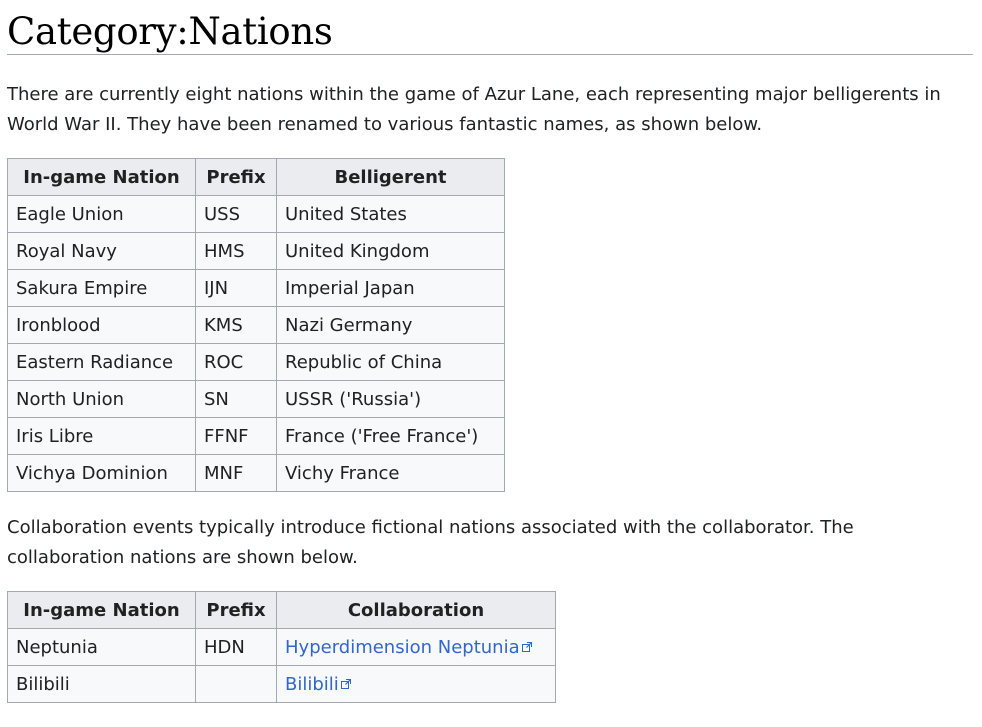 The height and width of the screenshot is (727, 982). Describe the element at coordinates (236, 647) in the screenshot. I see `prefix-cell: HDN` at that location.